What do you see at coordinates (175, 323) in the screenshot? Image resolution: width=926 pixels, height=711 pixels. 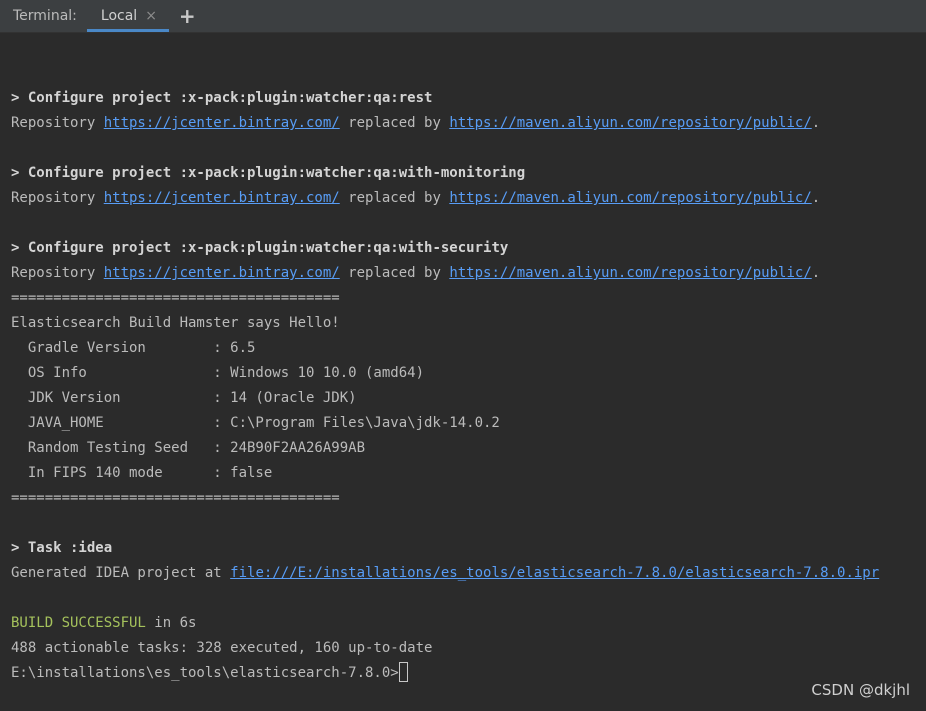 I see `line-text: Elasticsearch Build Hamster says Hello!` at bounding box center [175, 323].